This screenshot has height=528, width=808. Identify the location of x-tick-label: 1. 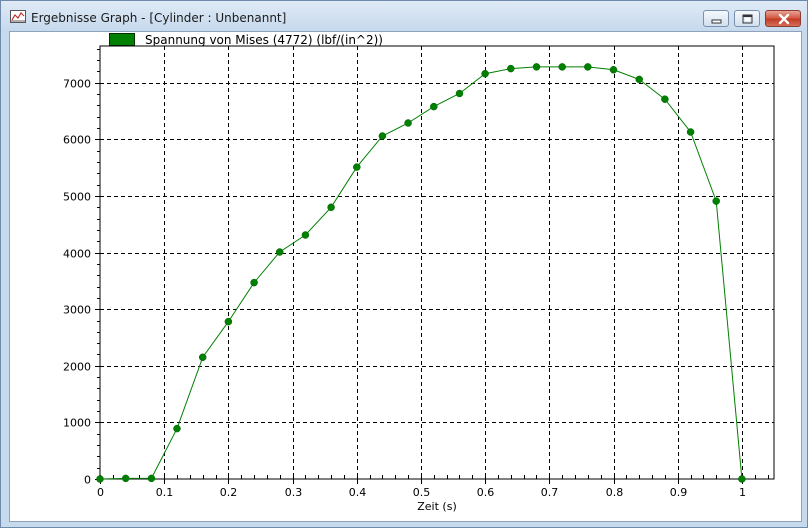
(742, 492).